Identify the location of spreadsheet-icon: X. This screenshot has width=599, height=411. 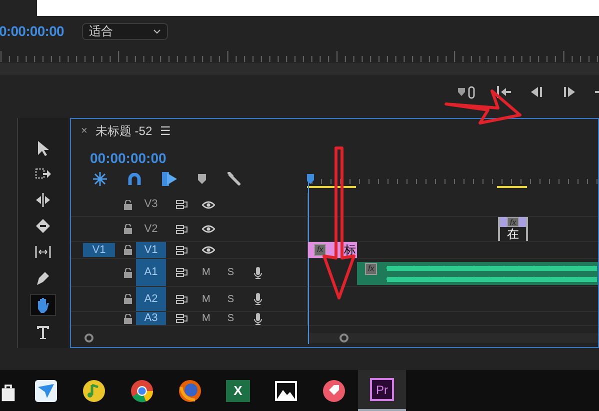
(238, 391).